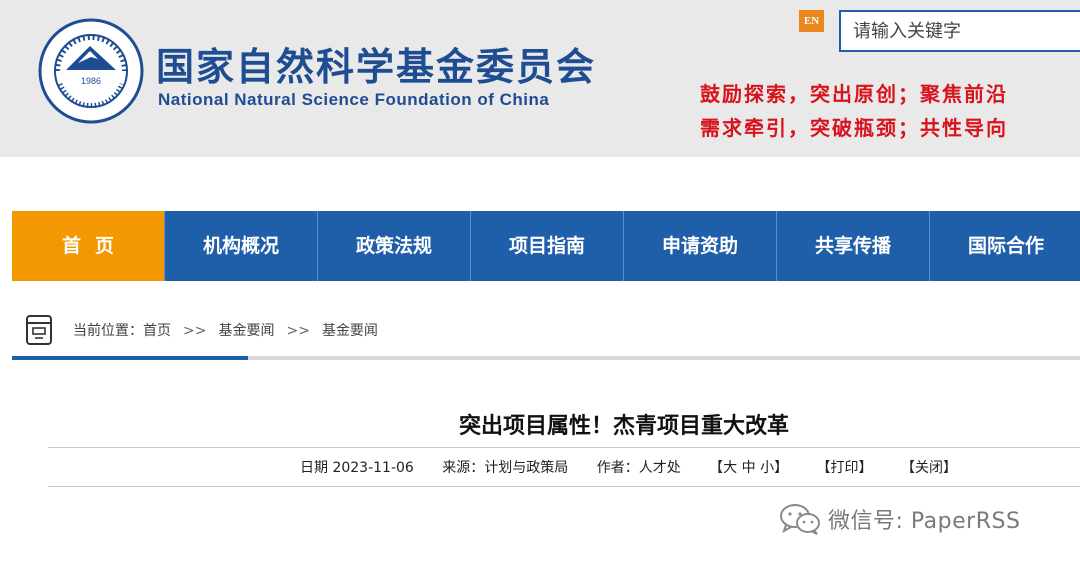 This screenshot has width=1080, height=568. What do you see at coordinates (564, 486) in the screenshot?
I see `meta-divider` at bounding box center [564, 486].